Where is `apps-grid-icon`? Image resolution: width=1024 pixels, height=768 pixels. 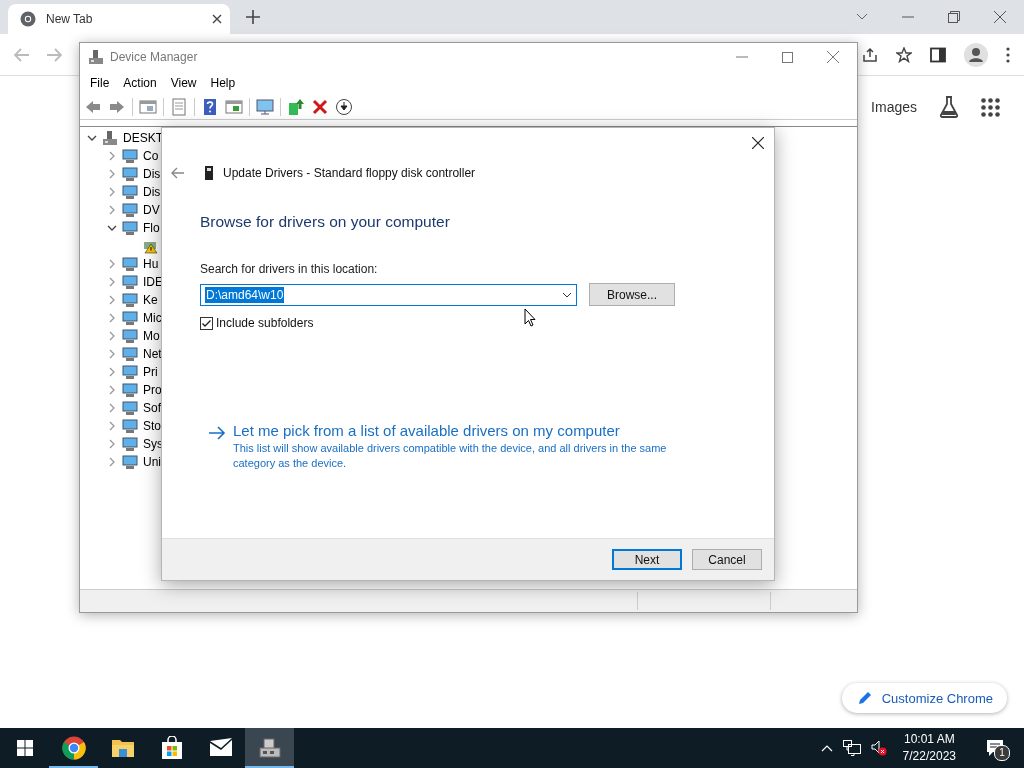 apps-grid-icon is located at coordinates (990, 107).